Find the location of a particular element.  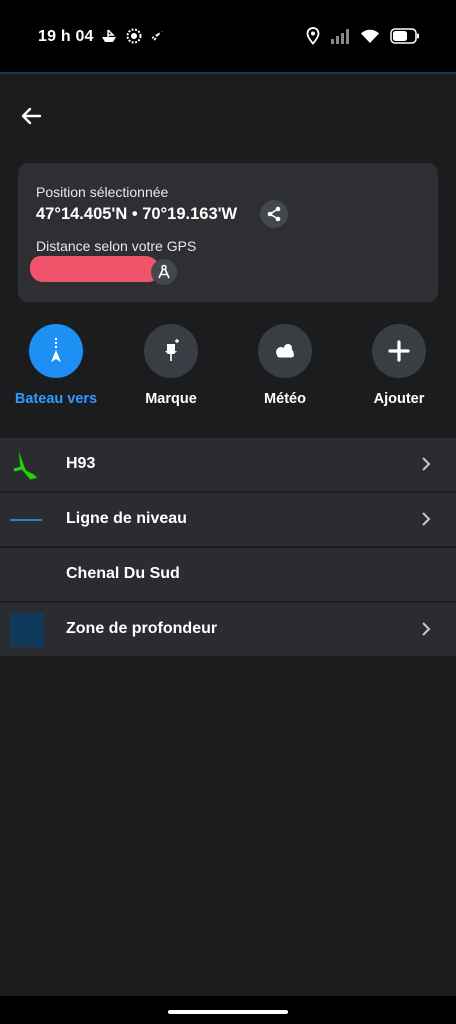

settings-badge-icon is located at coordinates (134, 38).